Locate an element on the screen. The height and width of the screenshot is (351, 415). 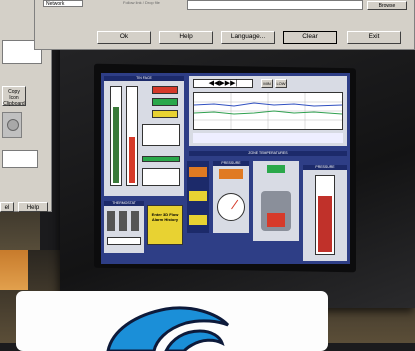
level-gauge is located at coordinates (116, 136).